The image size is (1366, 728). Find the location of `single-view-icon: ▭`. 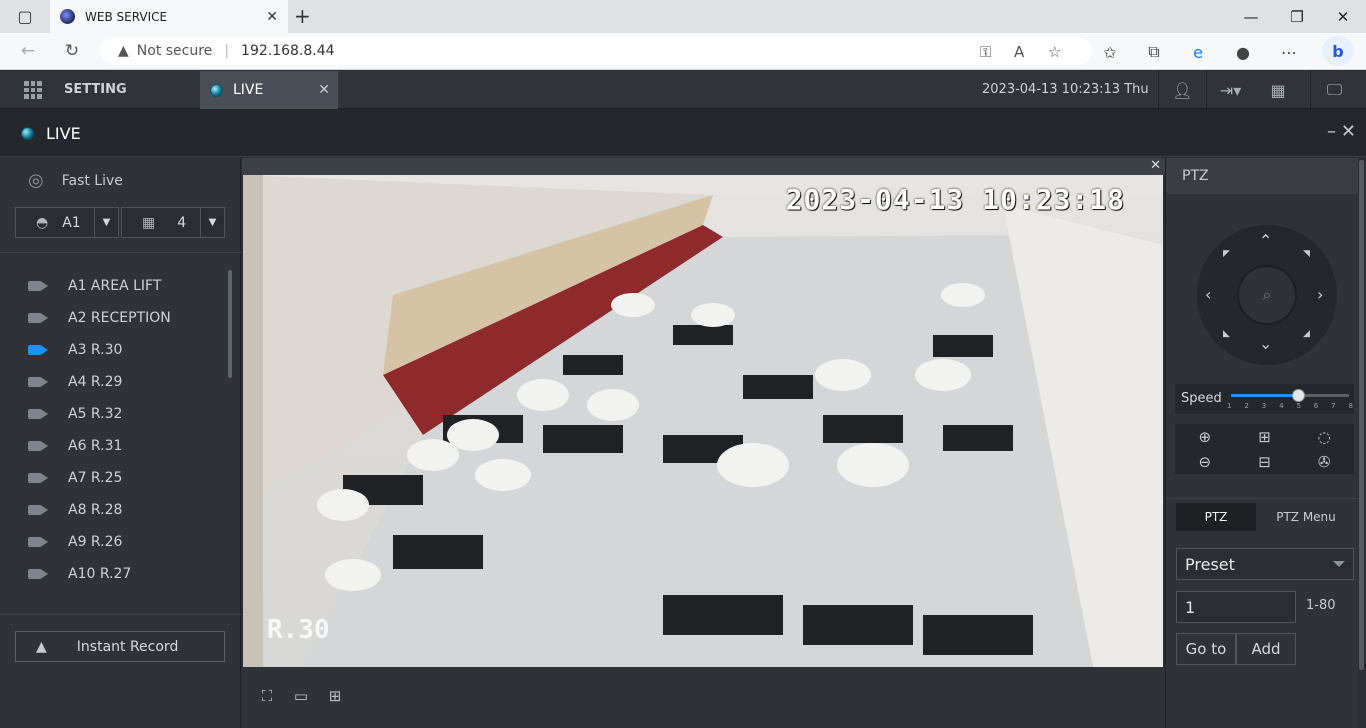

single-view-icon: ▭ is located at coordinates (301, 696).